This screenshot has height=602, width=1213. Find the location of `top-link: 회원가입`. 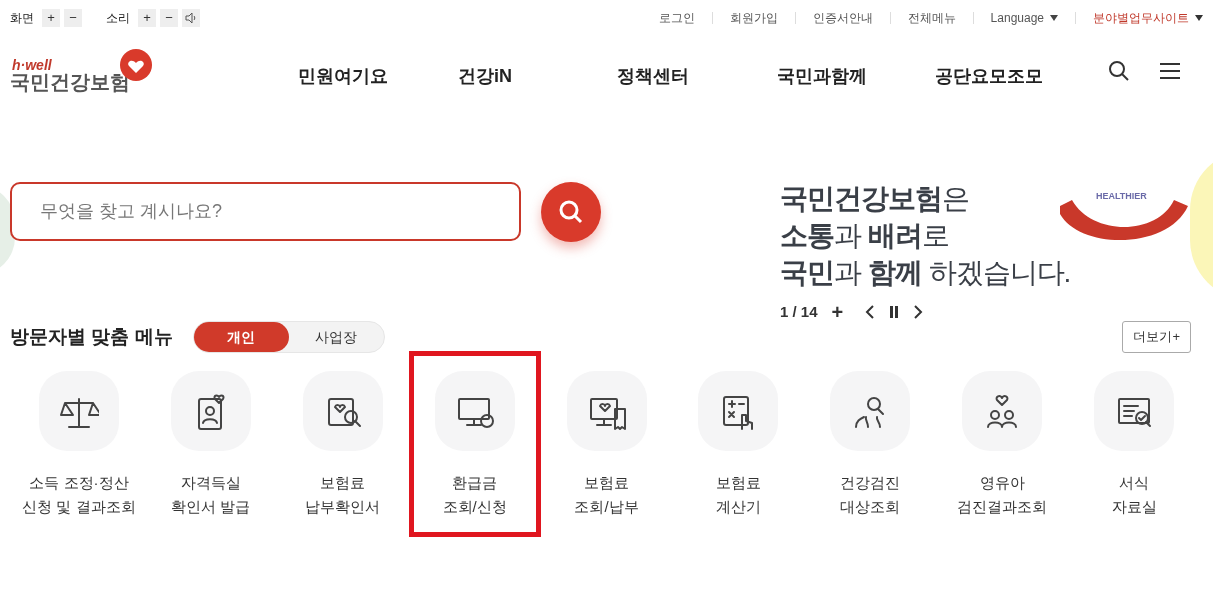

top-link: 회원가입 is located at coordinates (753, 18).